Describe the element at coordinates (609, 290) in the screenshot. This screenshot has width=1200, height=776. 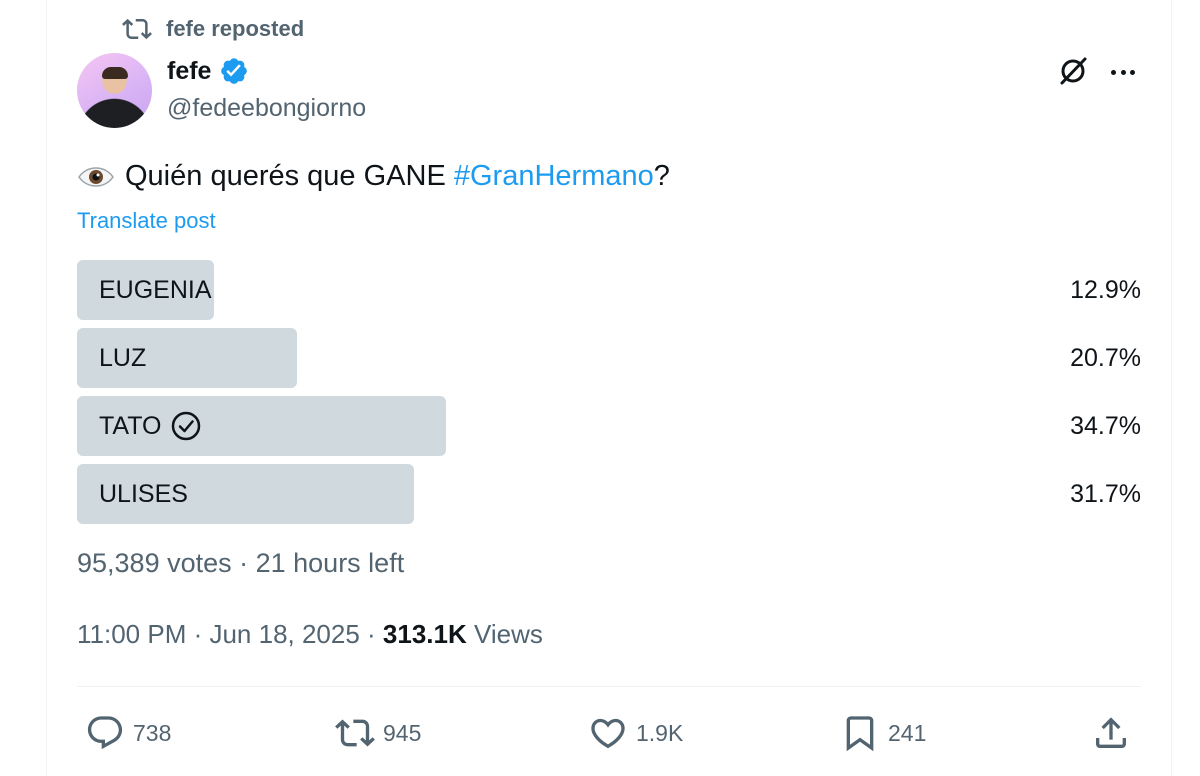
I see `poll-option: EUGENIA 12.9%` at that location.